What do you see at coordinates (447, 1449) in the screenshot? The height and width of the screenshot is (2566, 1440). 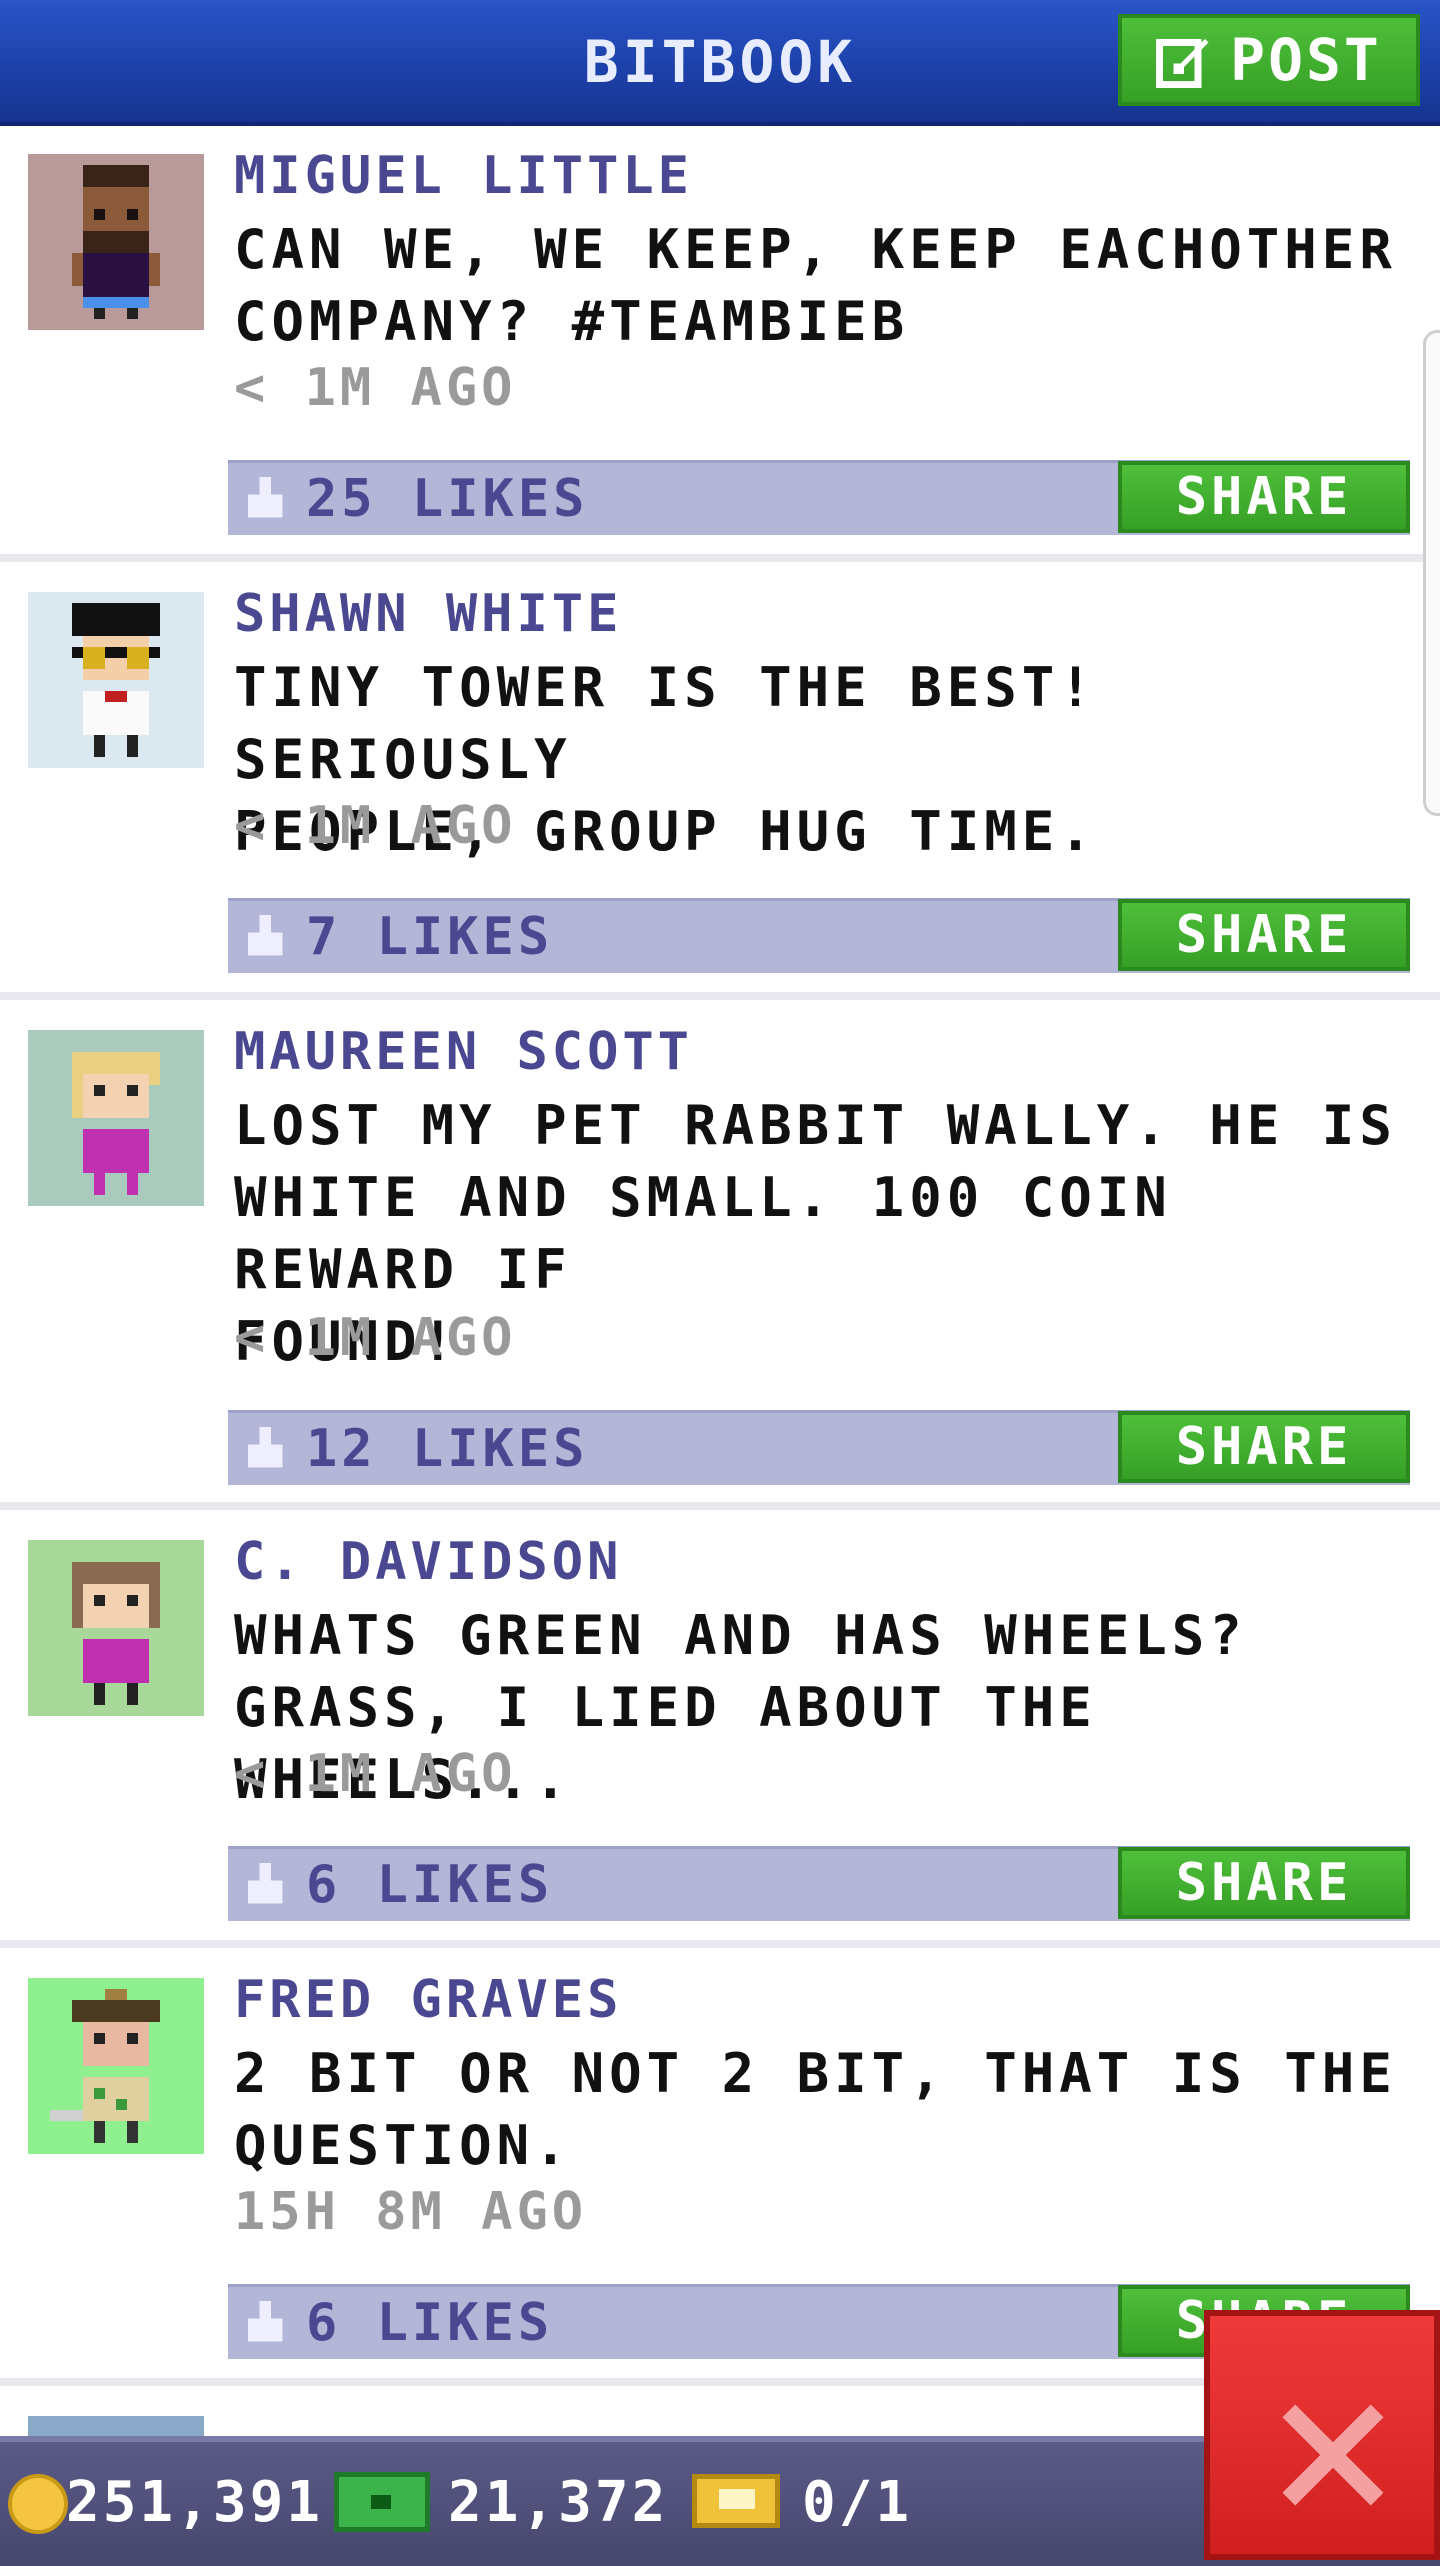 I see `like-count: 12 LIKES` at bounding box center [447, 1449].